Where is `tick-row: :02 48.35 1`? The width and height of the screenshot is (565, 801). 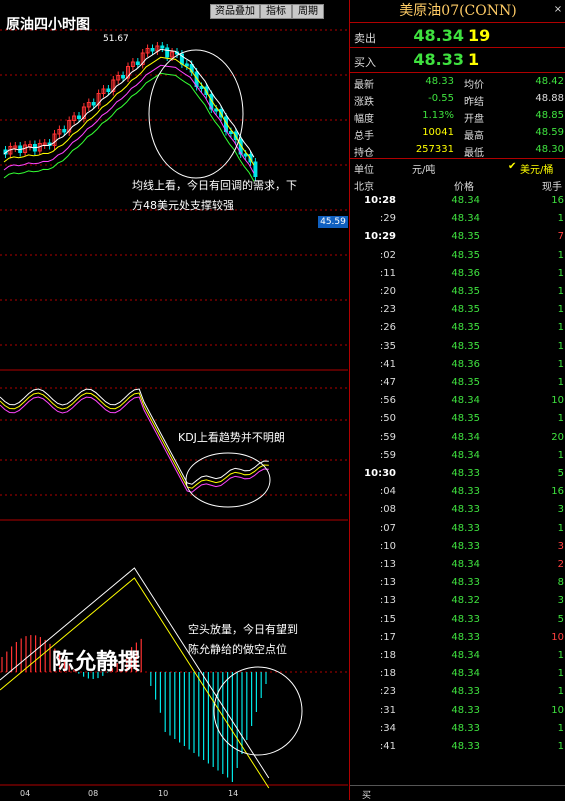
tick-row: :02 48.35 1 is located at coordinates (457, 256).